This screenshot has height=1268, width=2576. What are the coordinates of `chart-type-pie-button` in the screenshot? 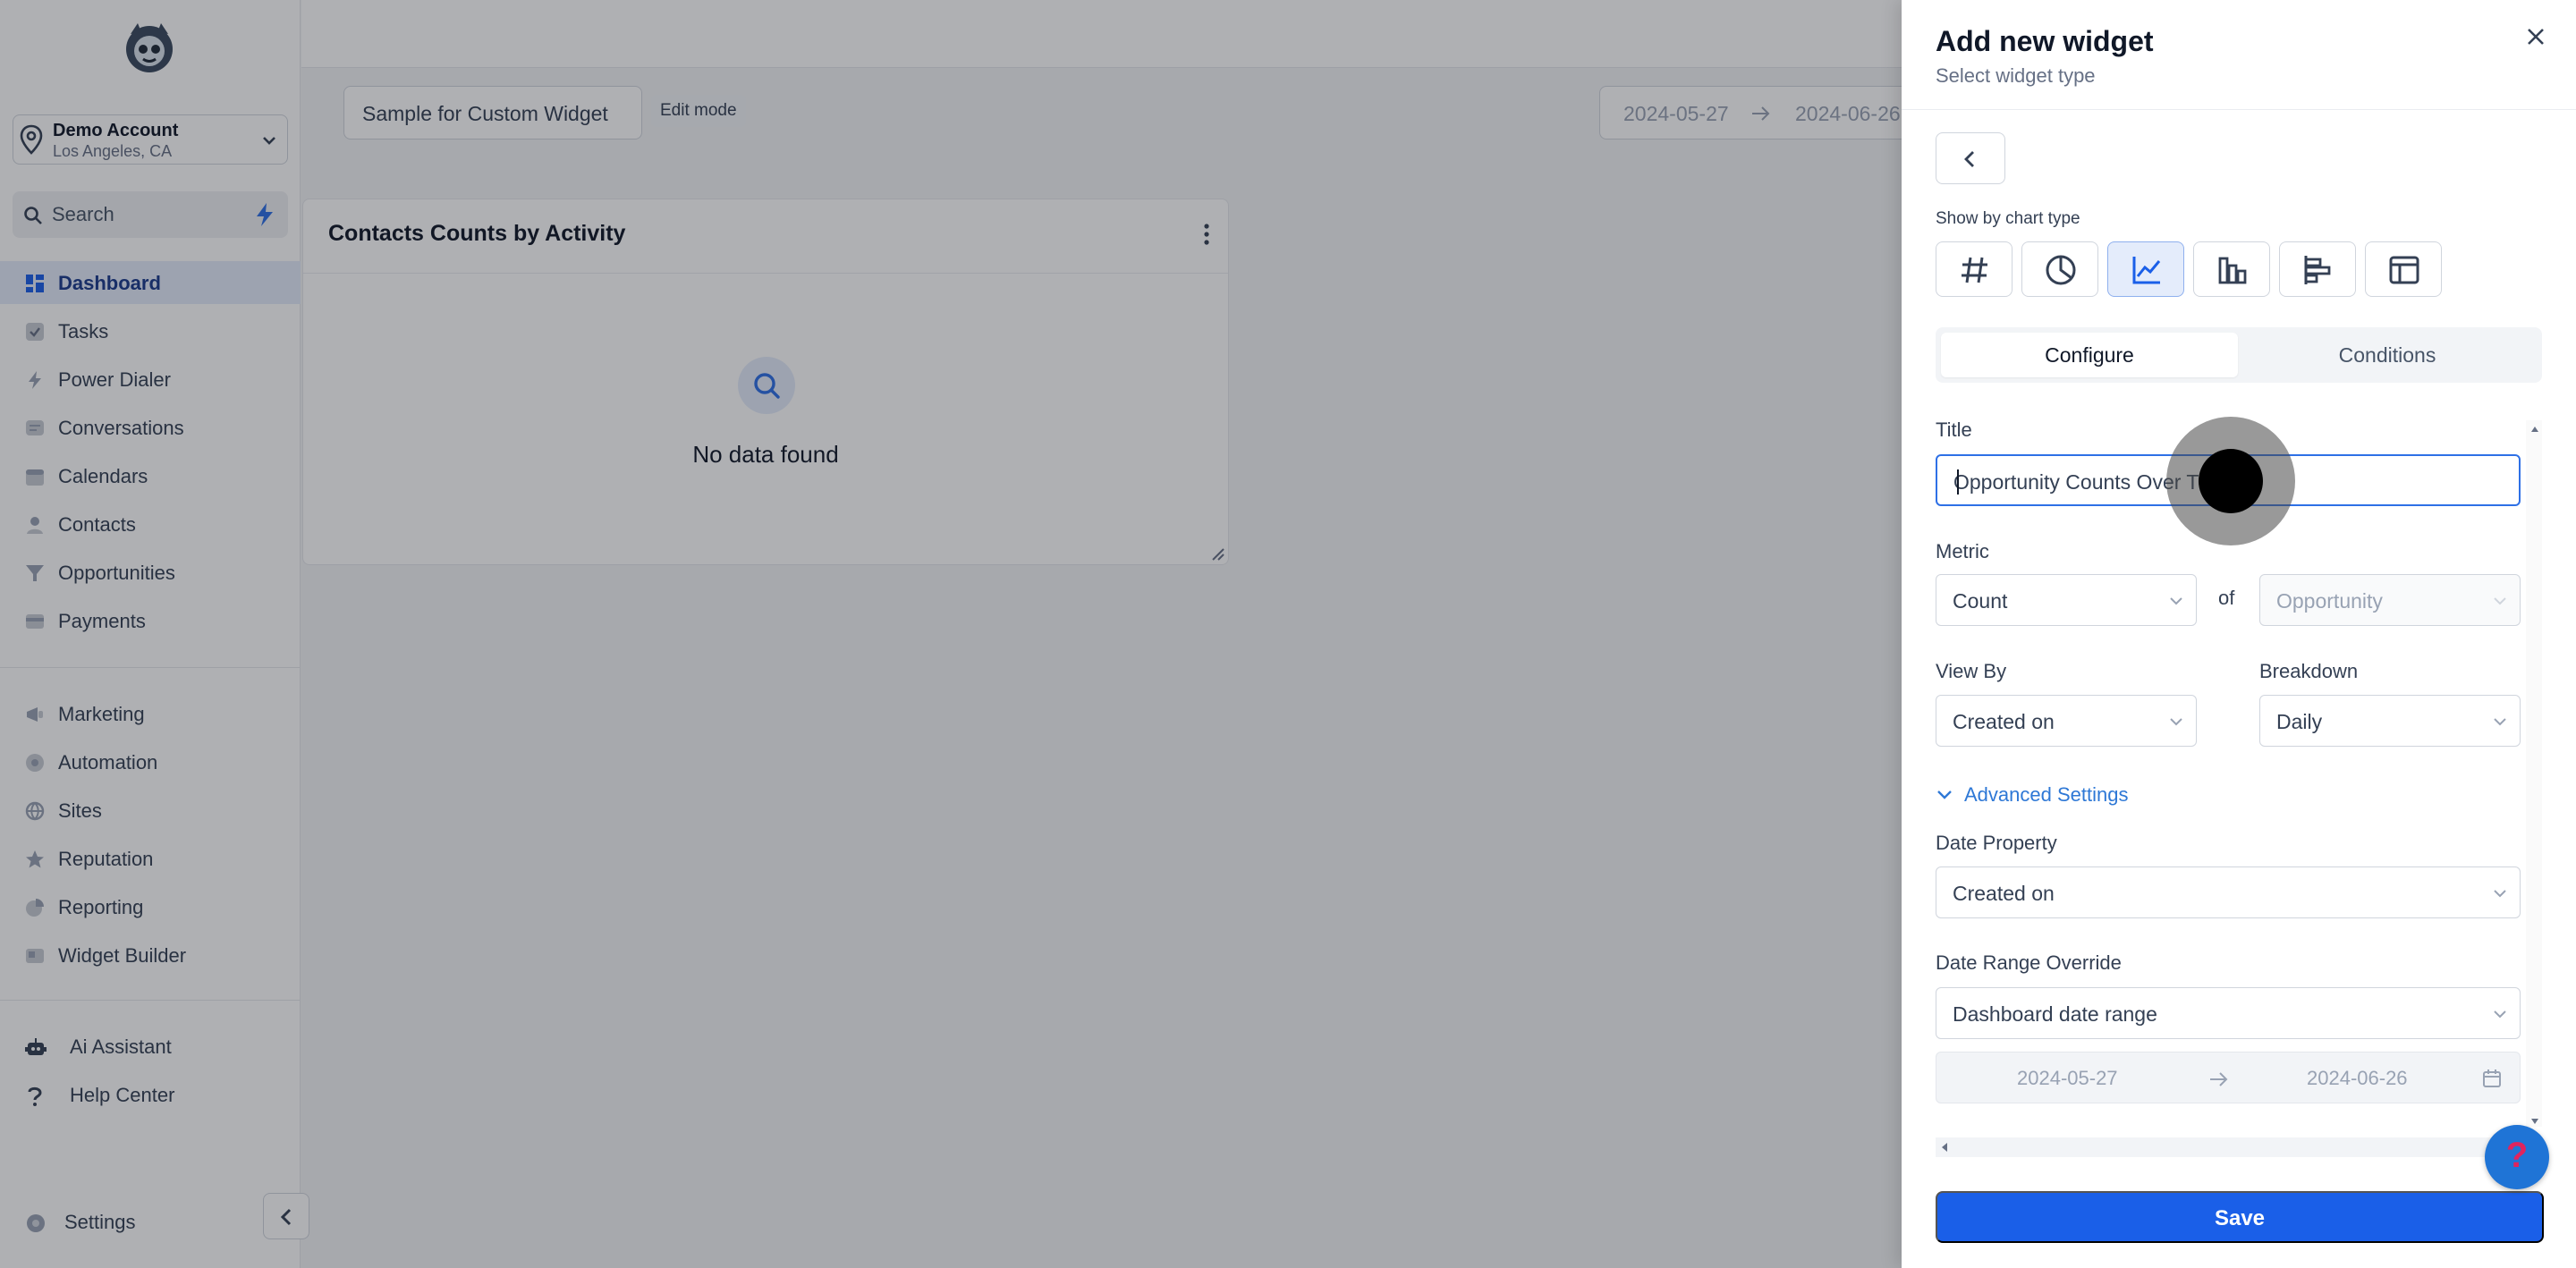 It's located at (2059, 269).